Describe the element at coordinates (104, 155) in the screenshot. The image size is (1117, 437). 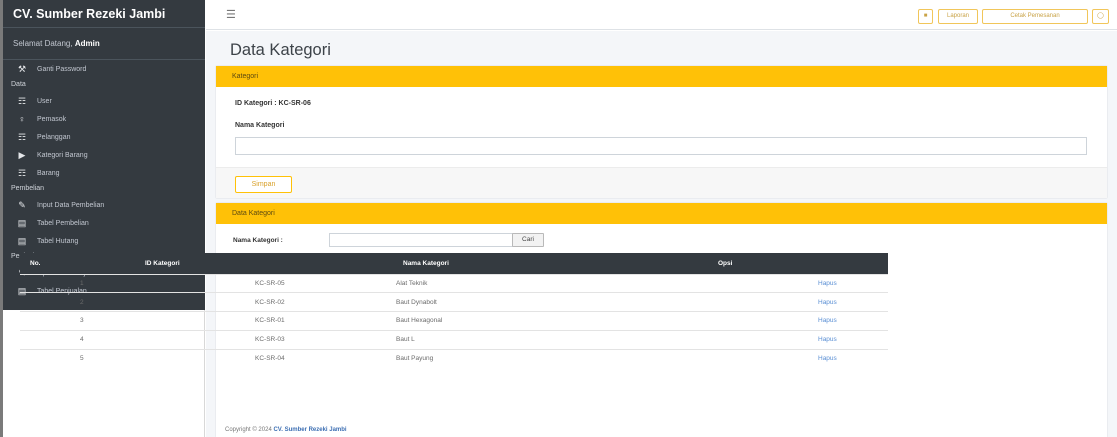
I see `sidebar-item-kategori-barang: ▶ Kategori Barang` at that location.